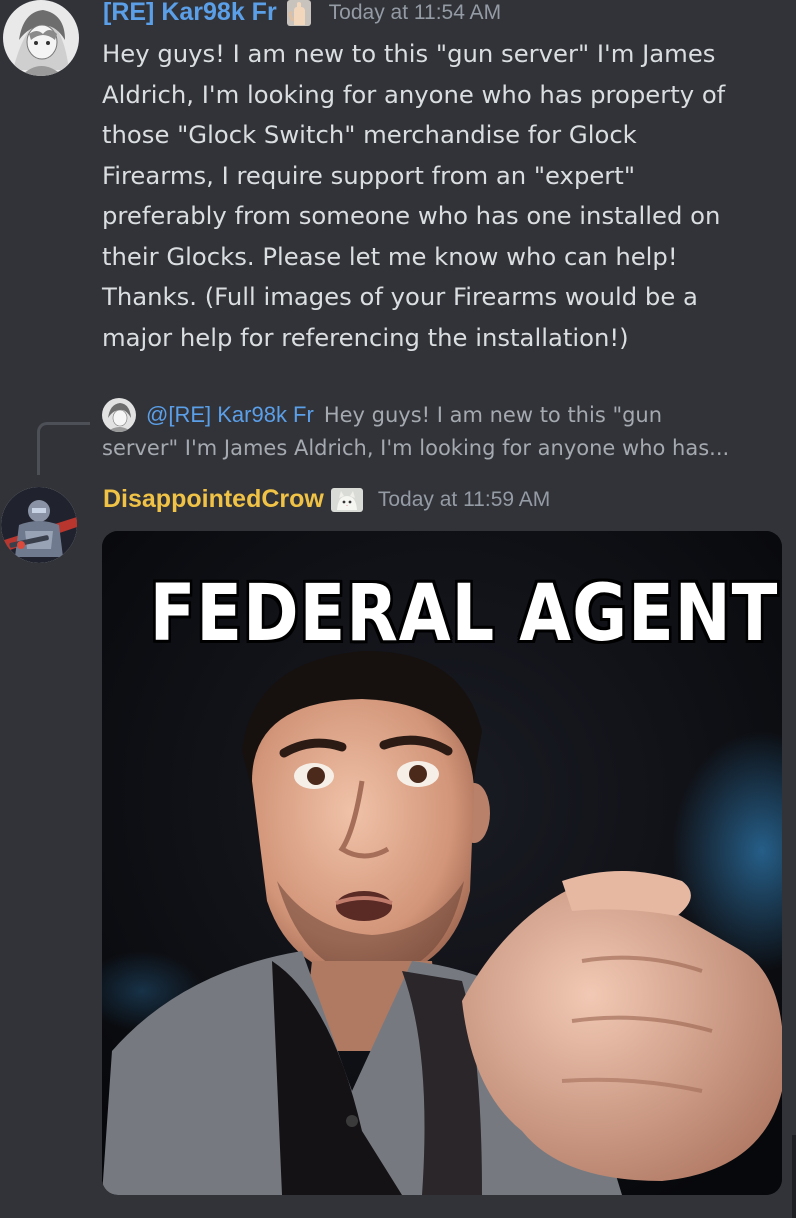 The image size is (796, 1218). What do you see at coordinates (347, 500) in the screenshot?
I see `cat-icon` at bounding box center [347, 500].